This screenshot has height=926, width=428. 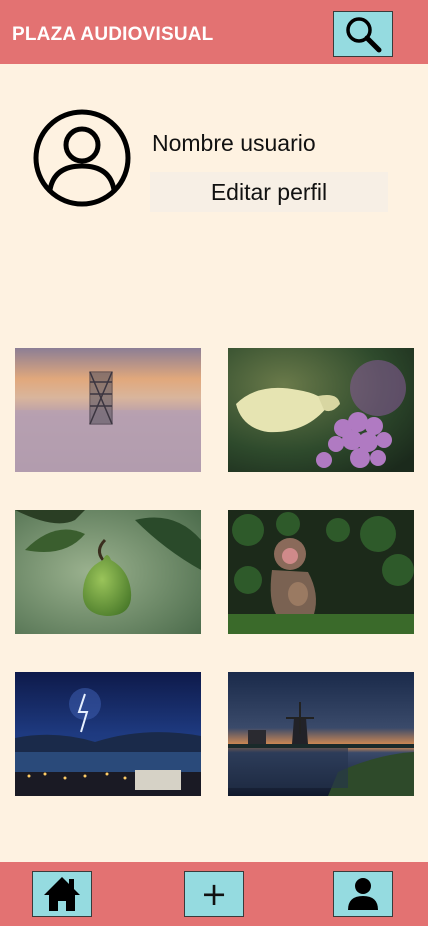 I want to click on home-icon, so click(x=62, y=894).